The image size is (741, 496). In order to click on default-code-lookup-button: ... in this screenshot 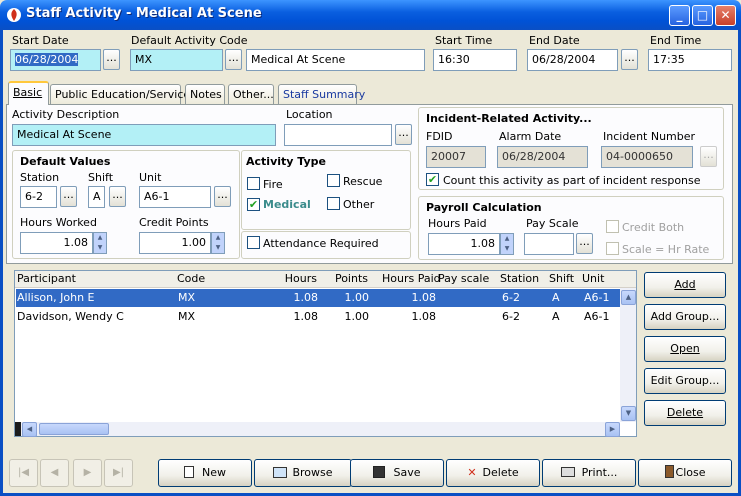, I will do `click(233, 59)`.